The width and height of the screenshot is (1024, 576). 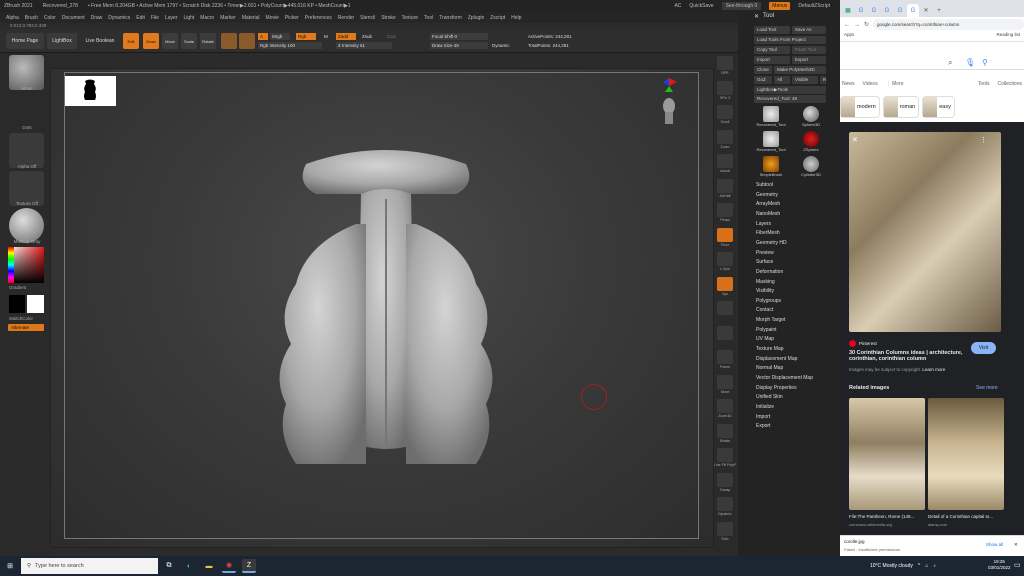 I want to click on chevron-up-icon: ^, so click(x=919, y=566).